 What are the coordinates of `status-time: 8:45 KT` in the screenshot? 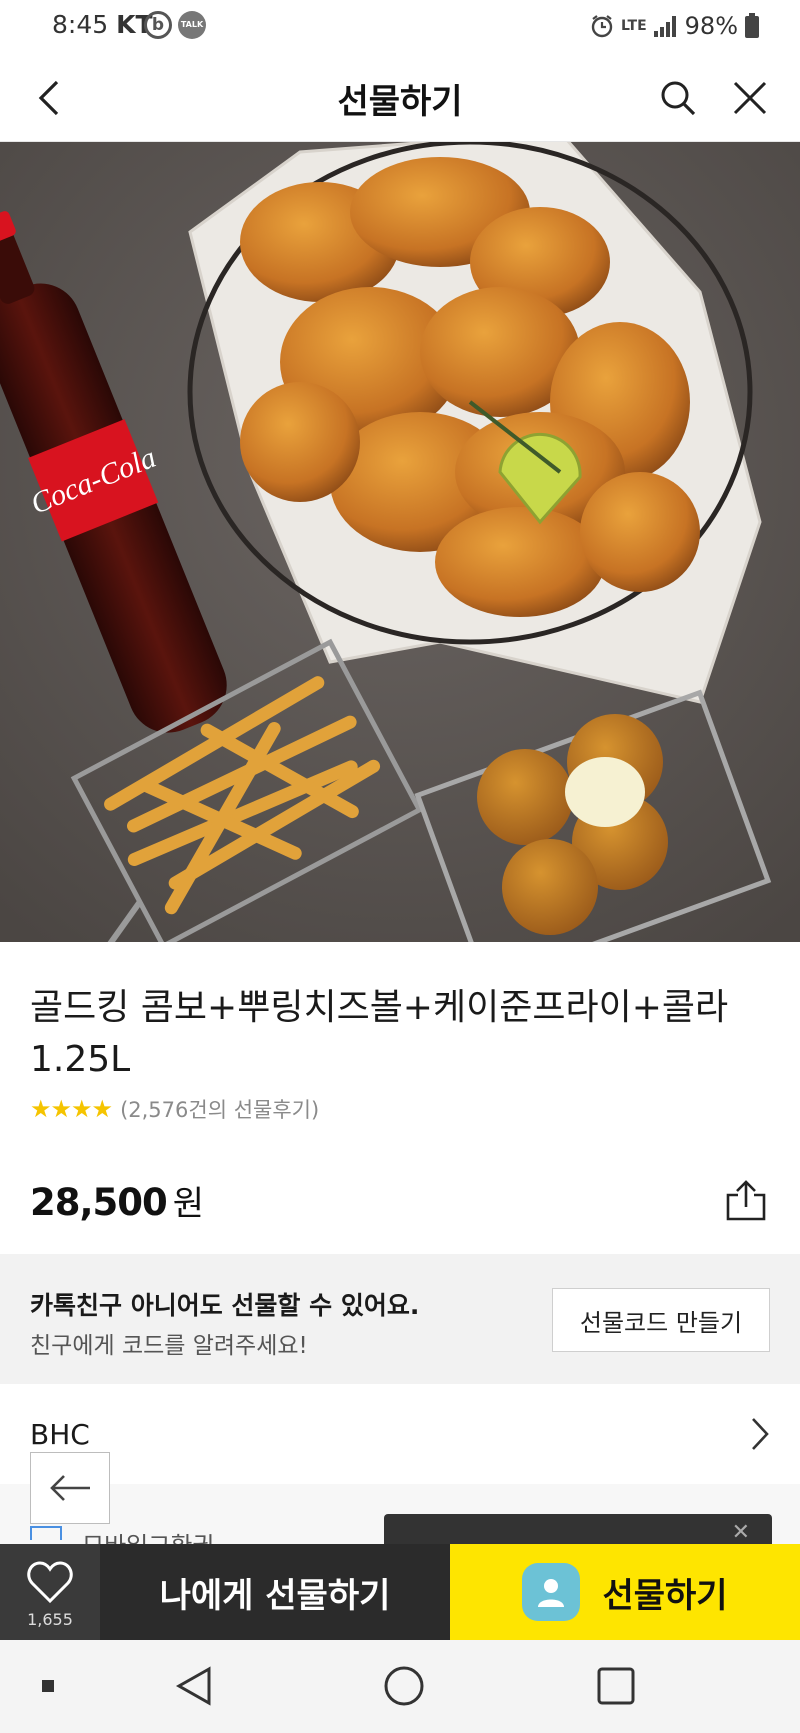 It's located at (102, 24).